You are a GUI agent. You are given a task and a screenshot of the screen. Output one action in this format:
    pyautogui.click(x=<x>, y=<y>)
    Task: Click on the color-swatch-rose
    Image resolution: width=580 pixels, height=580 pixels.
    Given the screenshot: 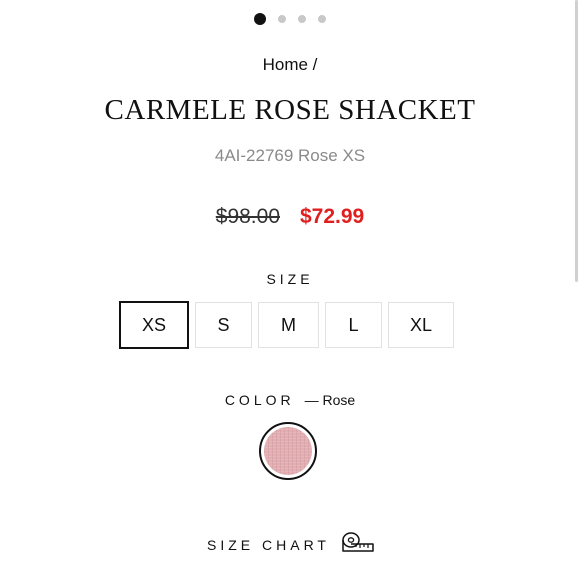 What is the action you would take?
    pyautogui.click(x=288, y=451)
    